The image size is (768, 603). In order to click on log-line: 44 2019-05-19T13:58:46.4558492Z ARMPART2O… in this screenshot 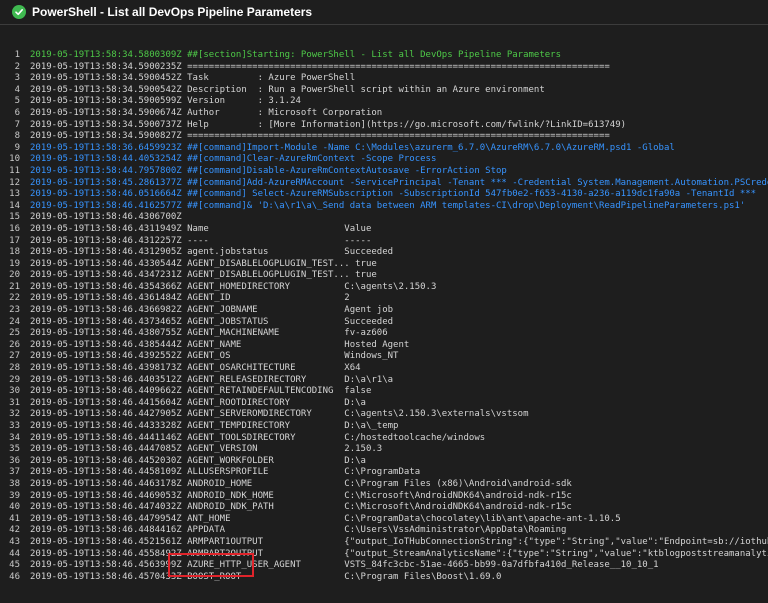, I will do `click(384, 555)`.